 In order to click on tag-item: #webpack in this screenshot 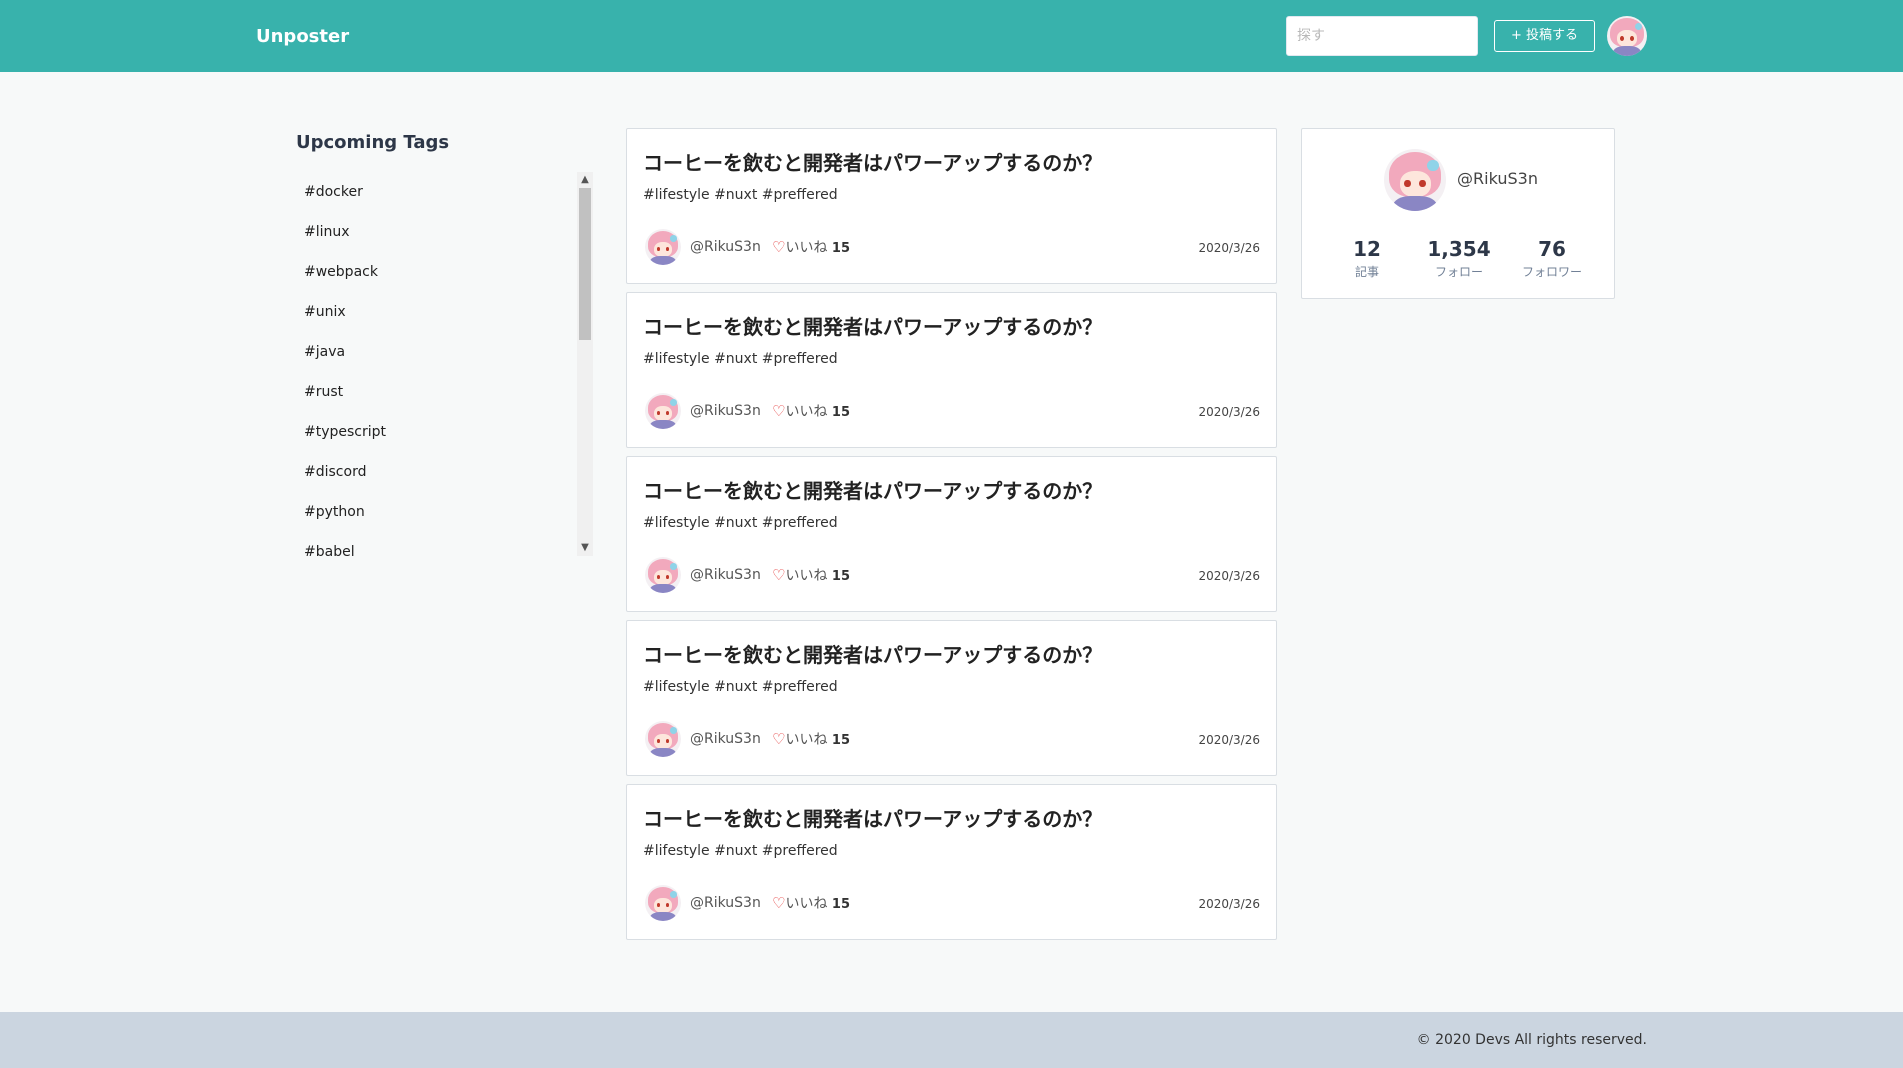, I will do `click(444, 272)`.